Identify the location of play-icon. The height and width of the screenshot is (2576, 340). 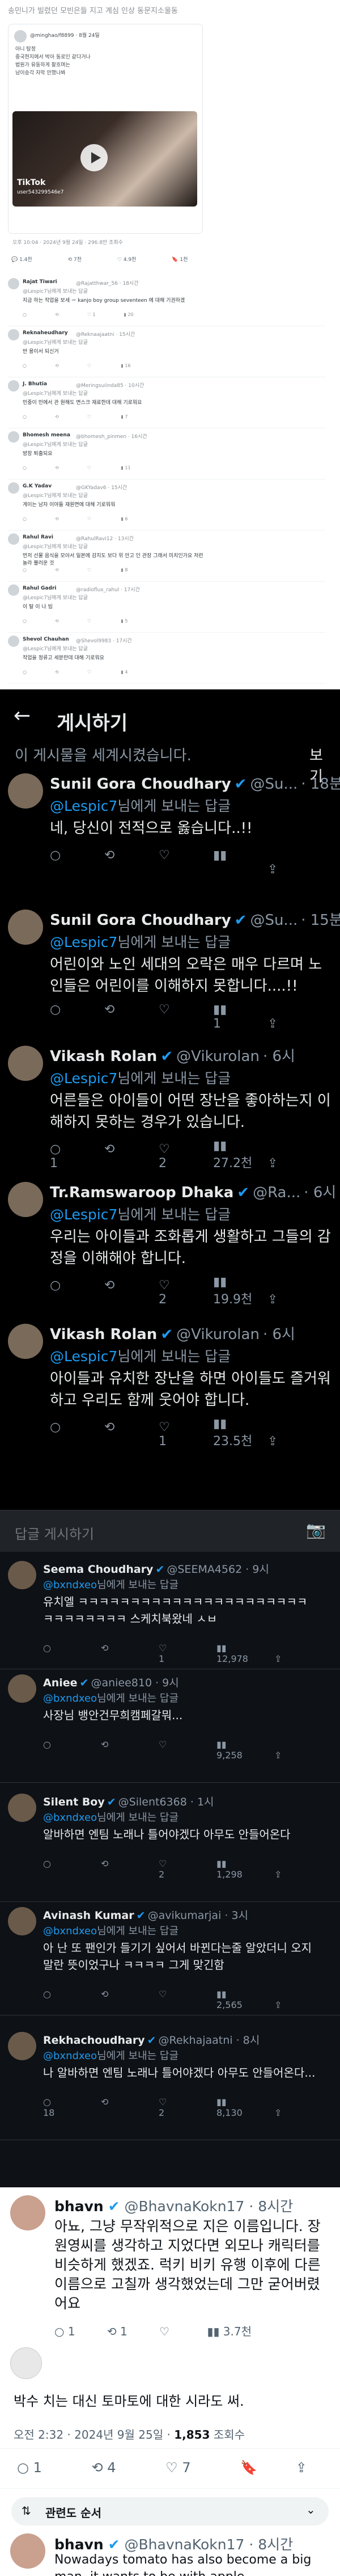
(94, 157).